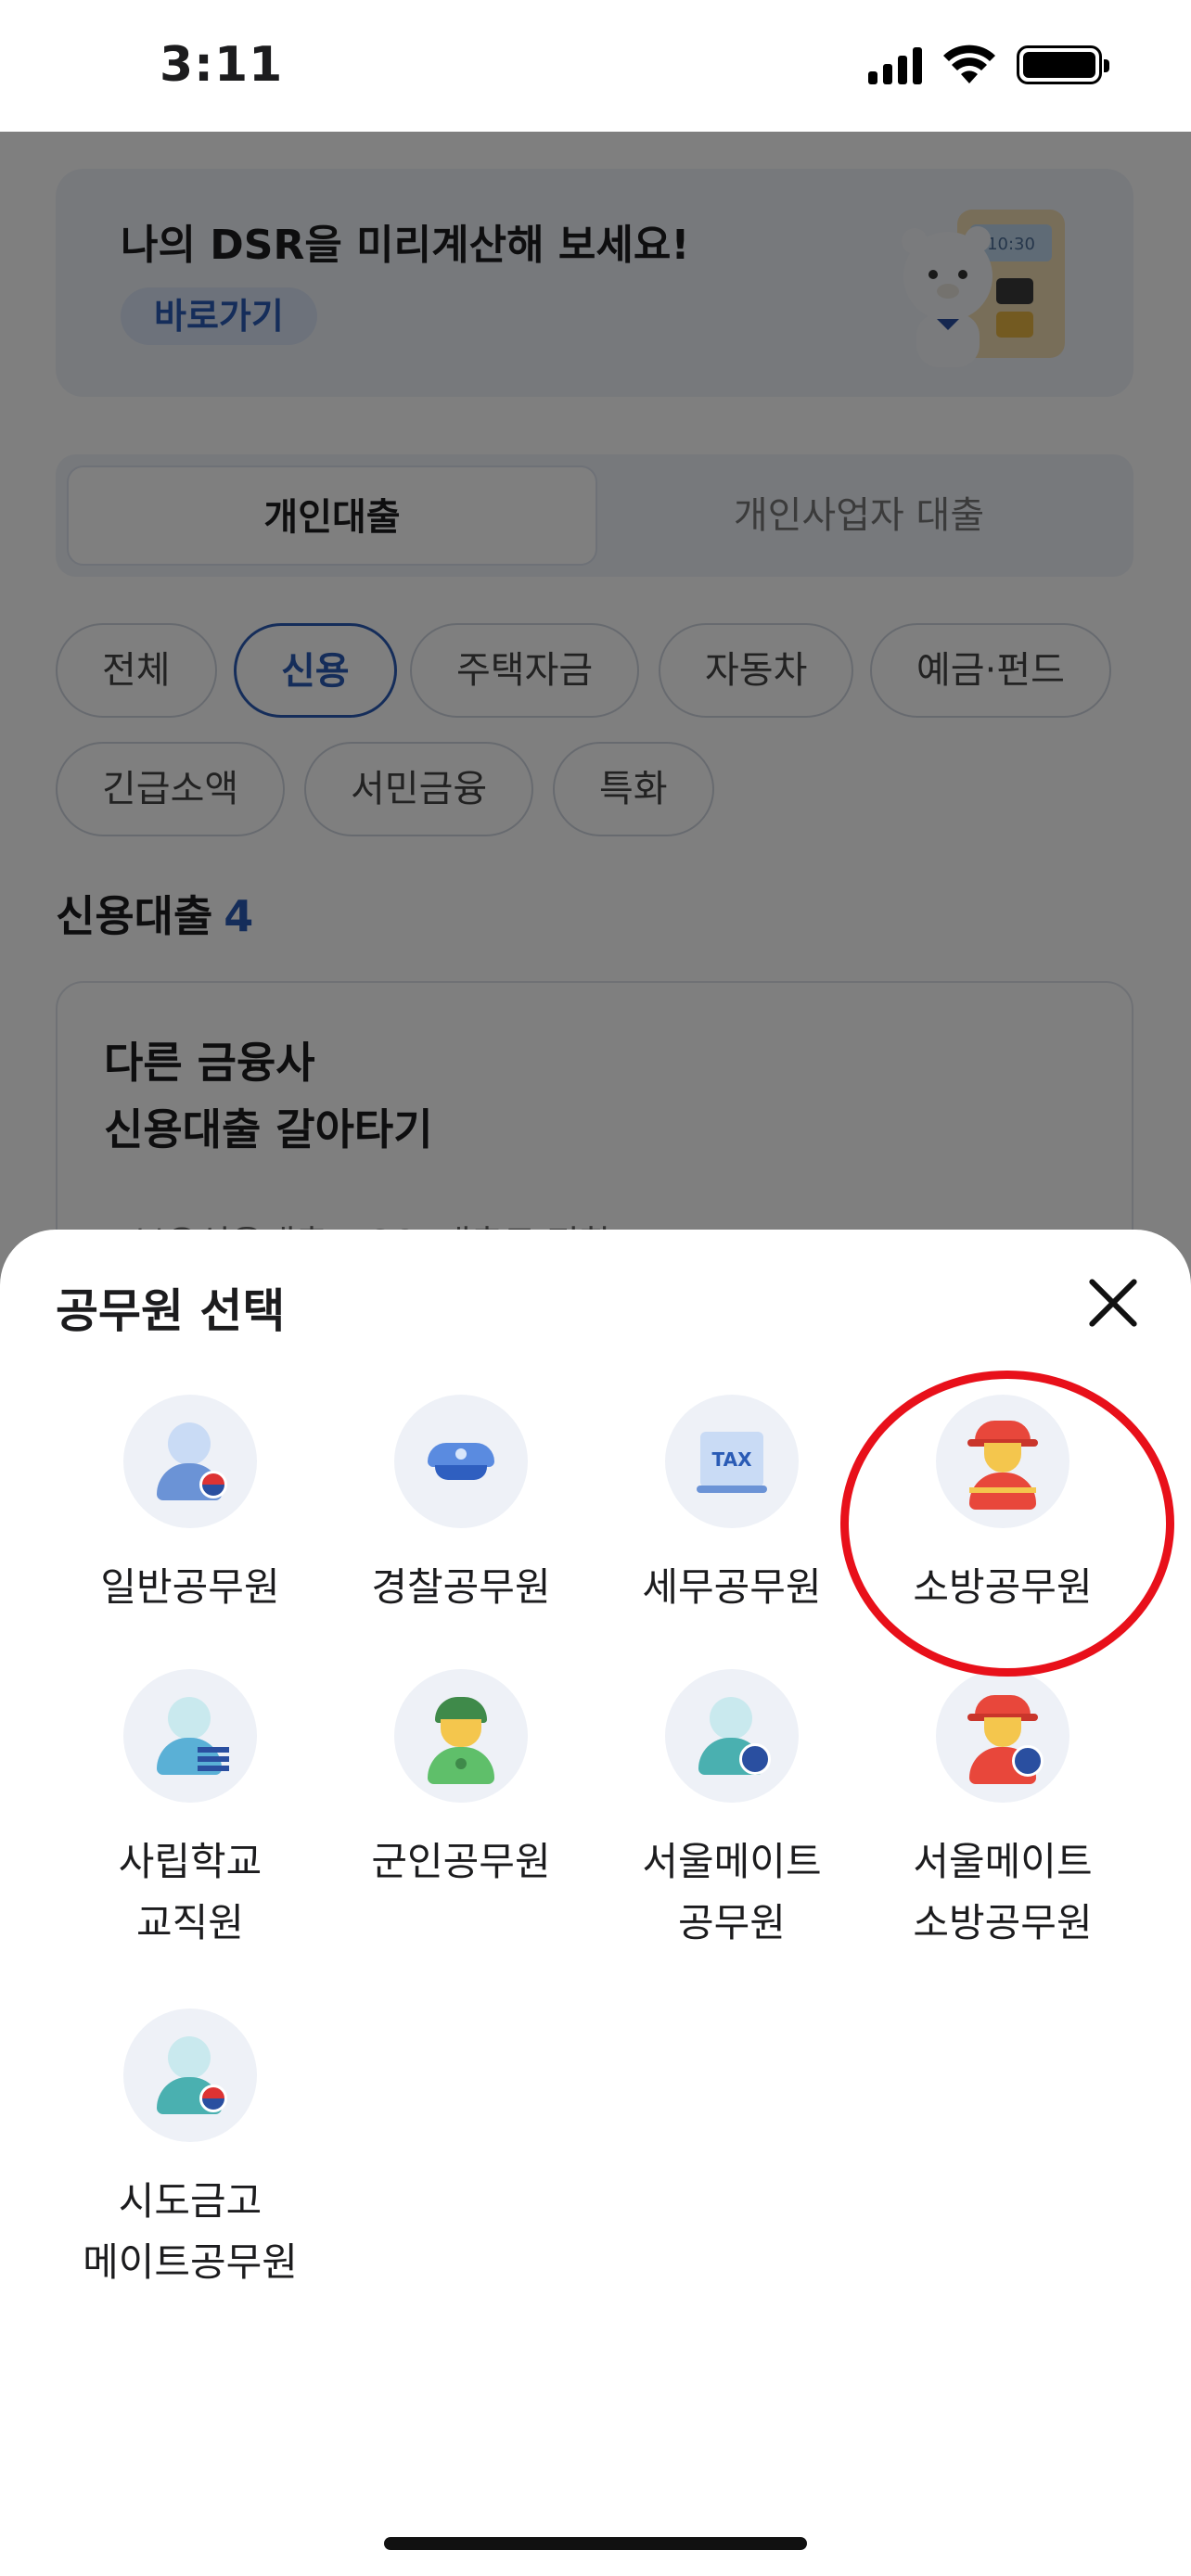 Image resolution: width=1191 pixels, height=2576 pixels. I want to click on option-city-treasury-official: 시도금고 메이트공무원, so click(190, 2152).